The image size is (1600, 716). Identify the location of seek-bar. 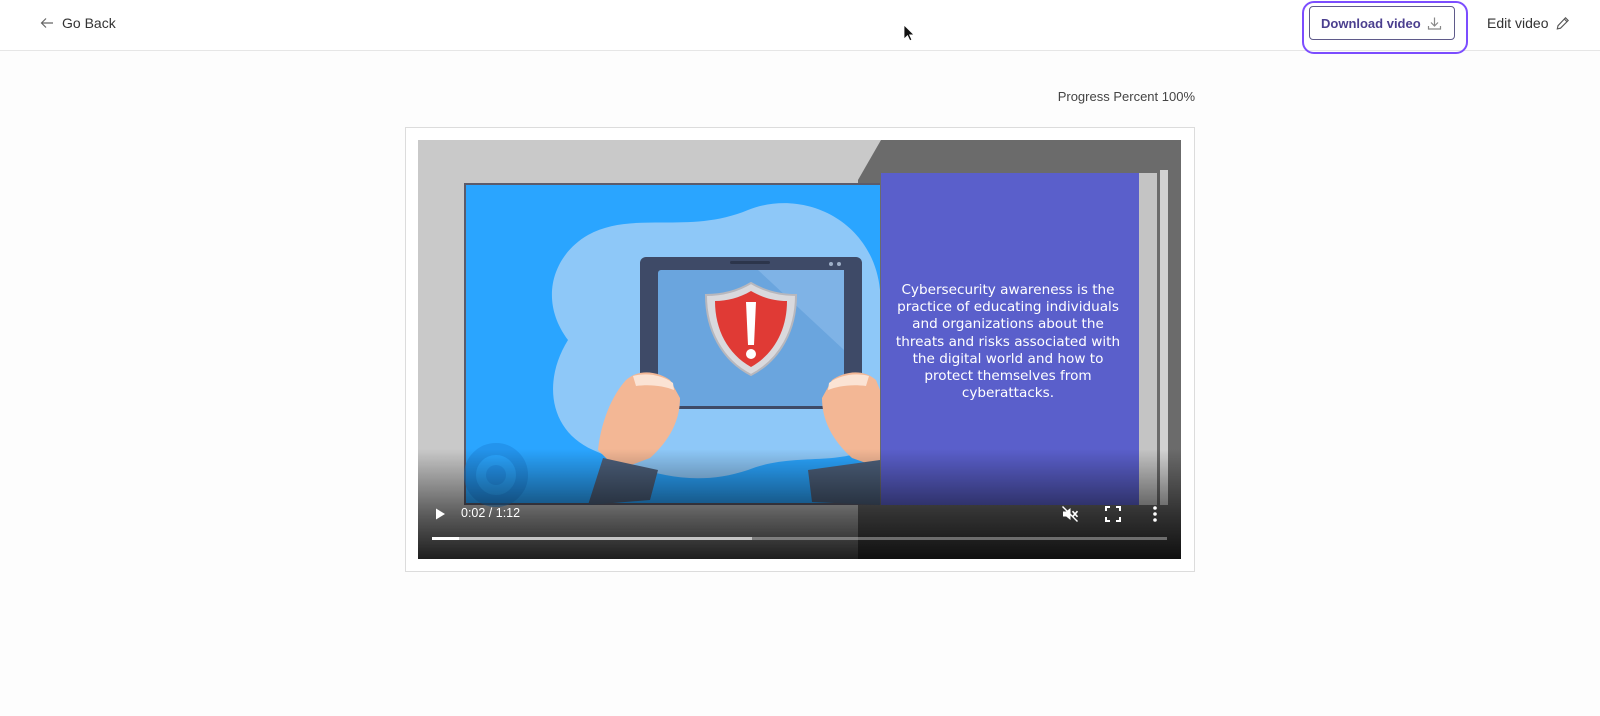
(799, 538).